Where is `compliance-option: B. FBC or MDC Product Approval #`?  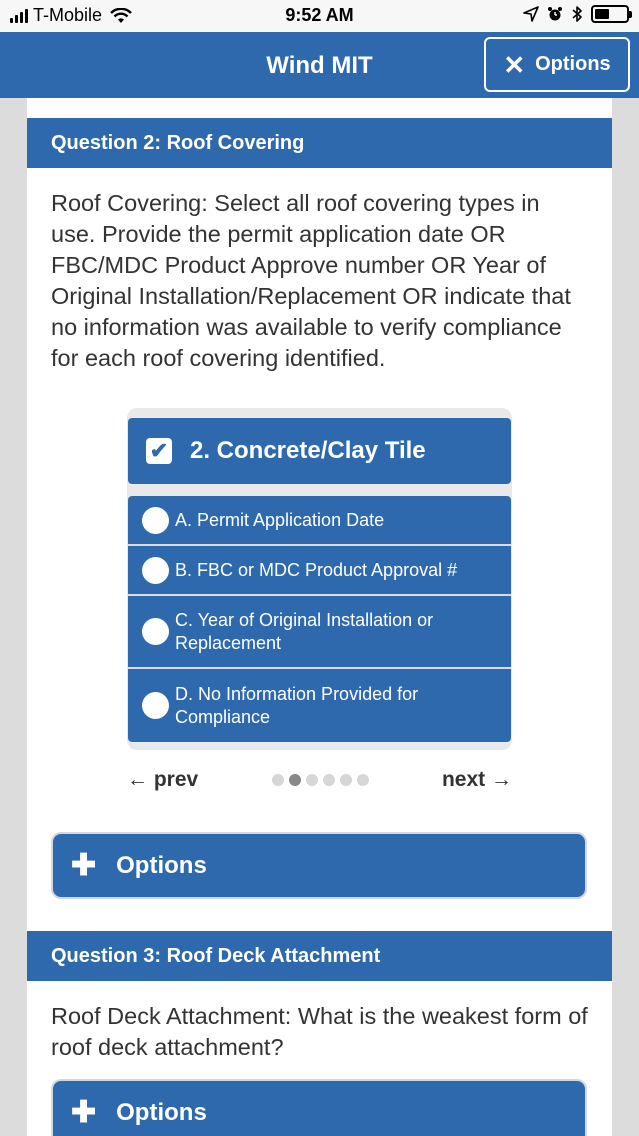 compliance-option: B. FBC or MDC Product Approval # is located at coordinates (319, 571).